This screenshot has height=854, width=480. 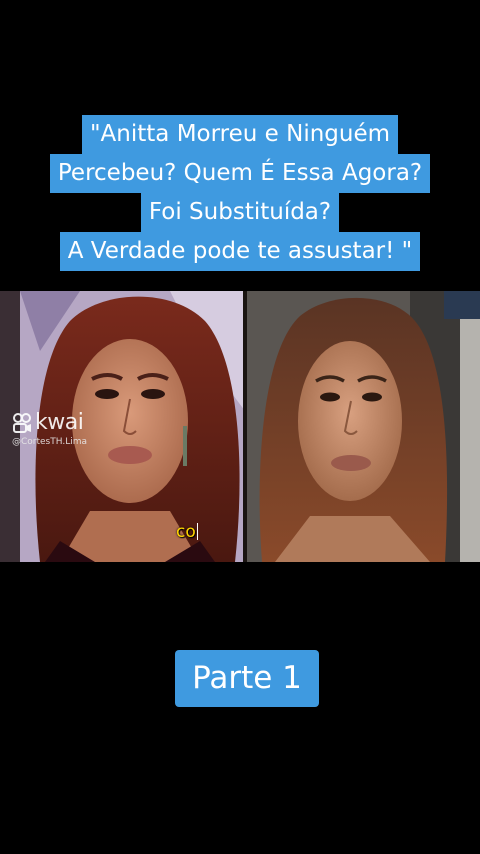 What do you see at coordinates (240, 212) in the screenshot?
I see `headline-line-3: Foi Substituída?` at bounding box center [240, 212].